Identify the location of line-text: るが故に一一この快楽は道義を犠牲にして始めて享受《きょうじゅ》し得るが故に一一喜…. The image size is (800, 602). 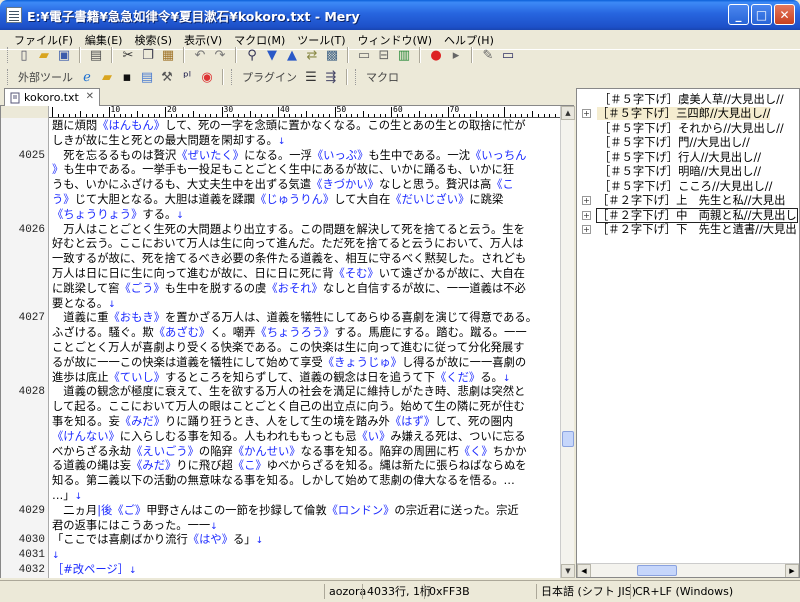
(289, 363).